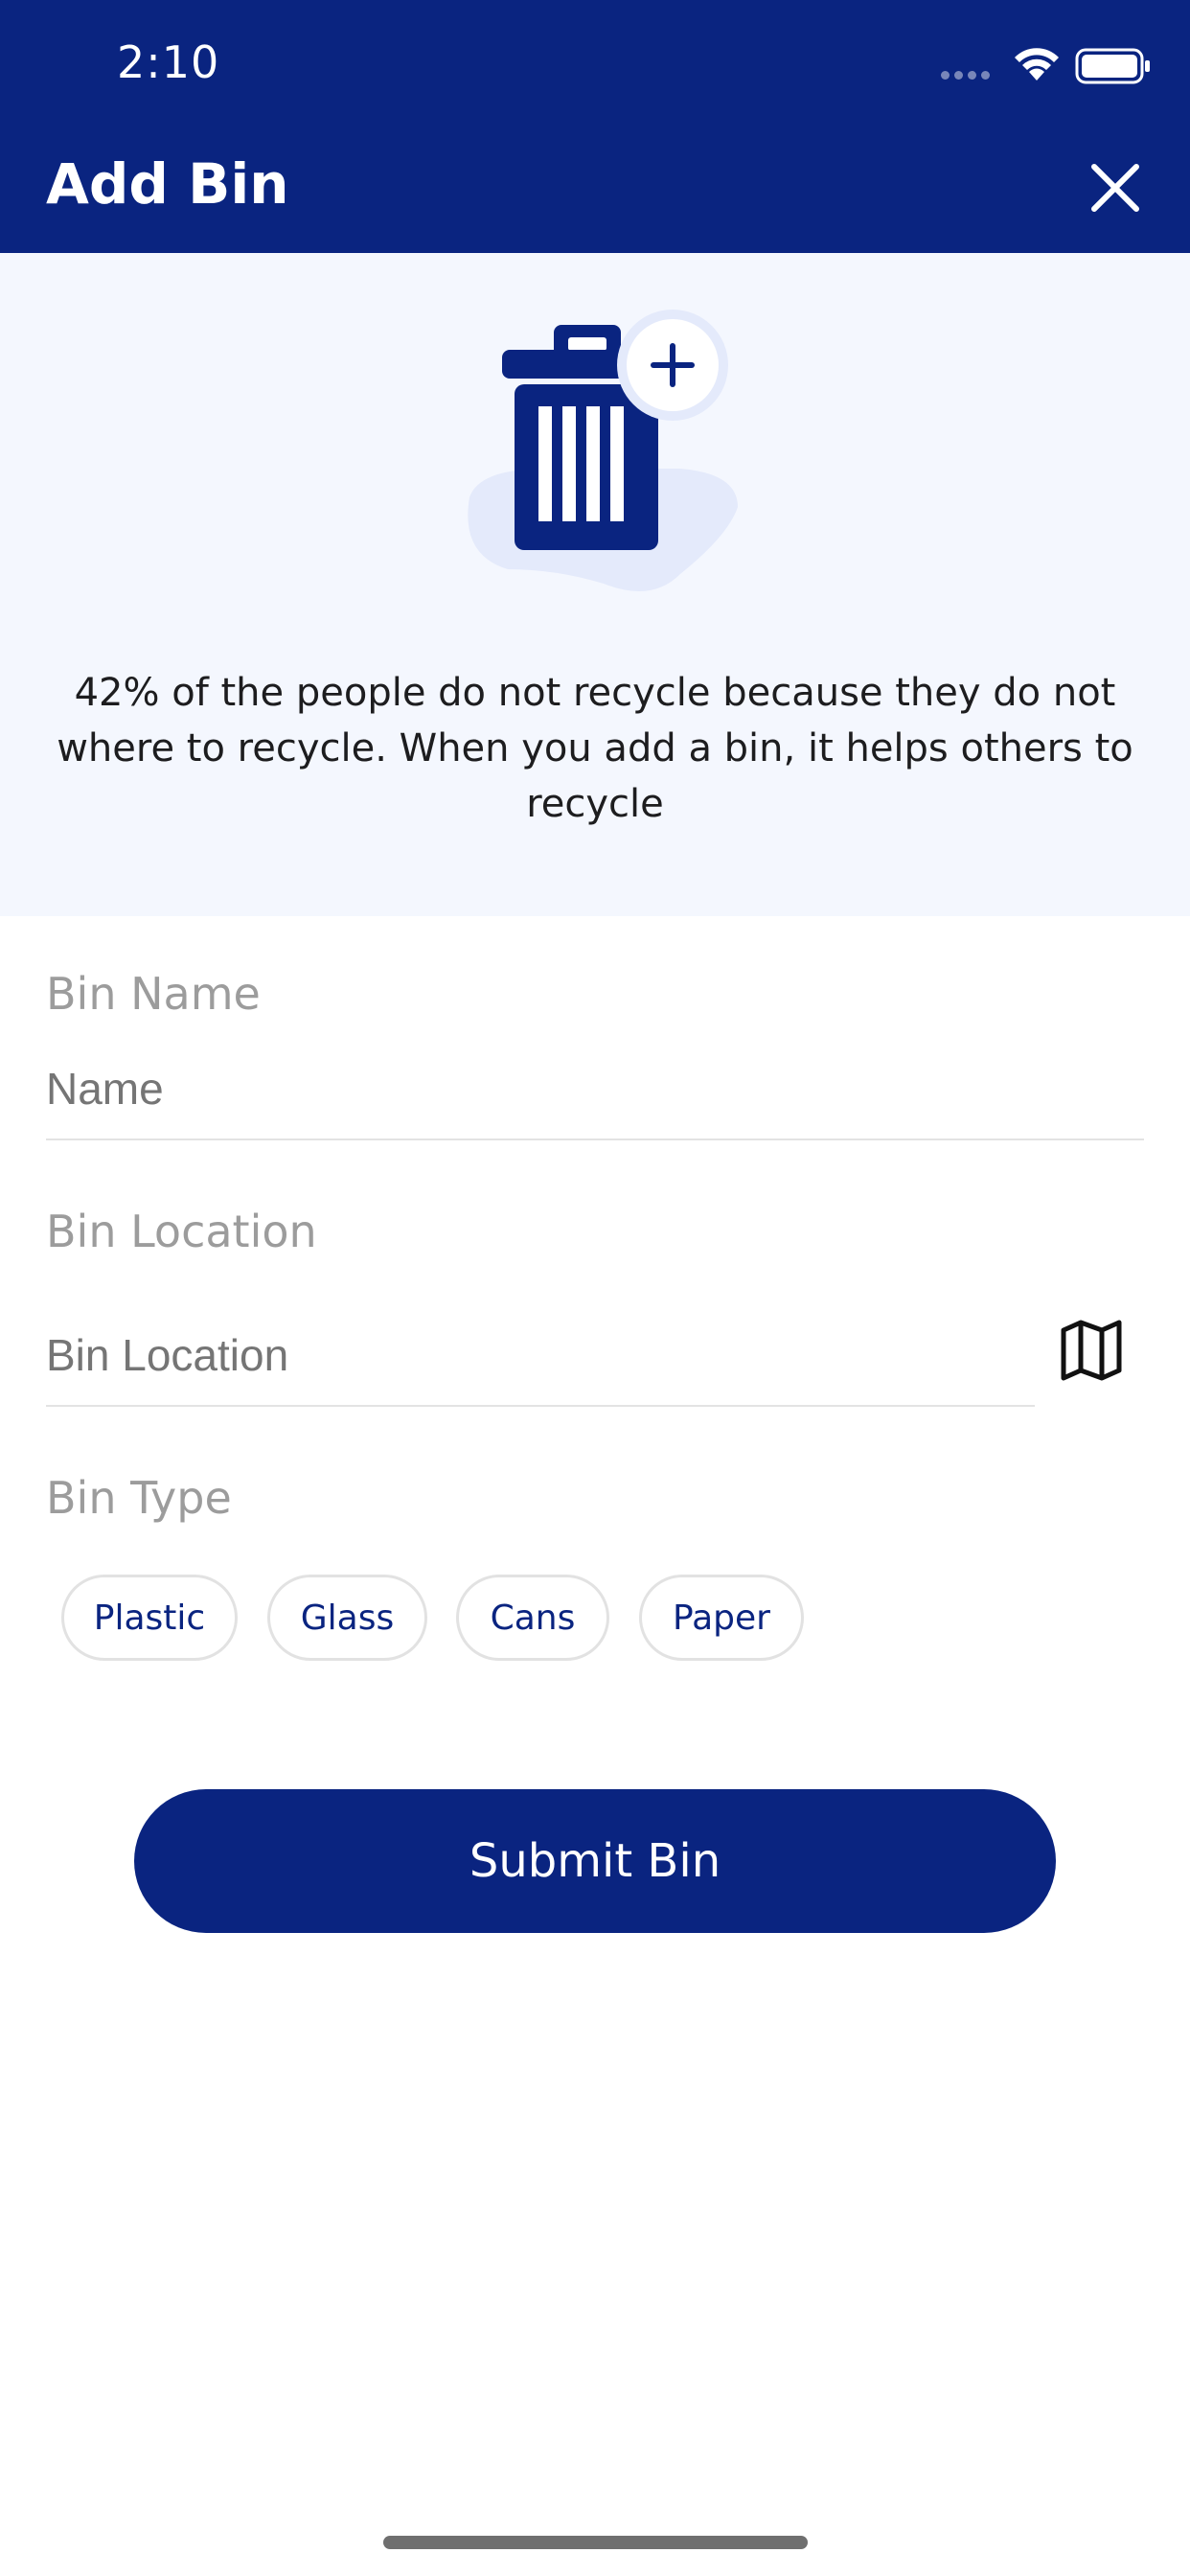  I want to click on map-icon, so click(1092, 1350).